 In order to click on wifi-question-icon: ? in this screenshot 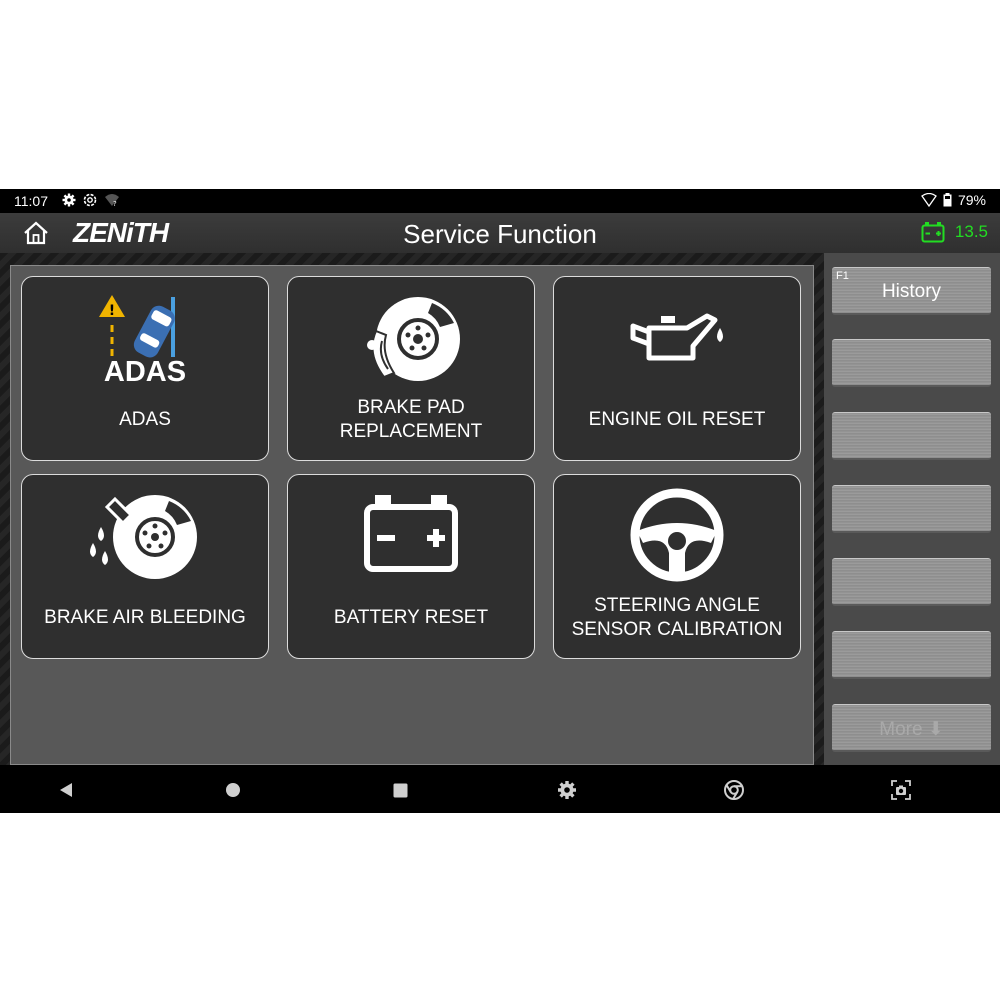, I will do `click(112, 200)`.